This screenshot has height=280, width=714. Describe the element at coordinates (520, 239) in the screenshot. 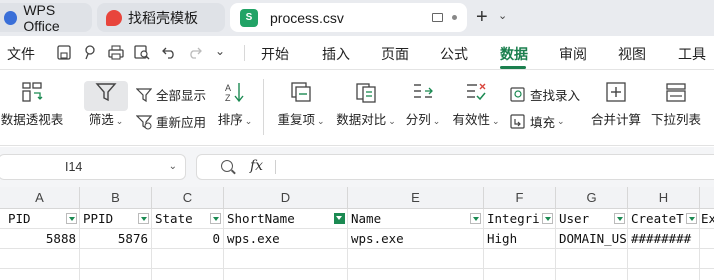

I see `table-cell: High` at that location.